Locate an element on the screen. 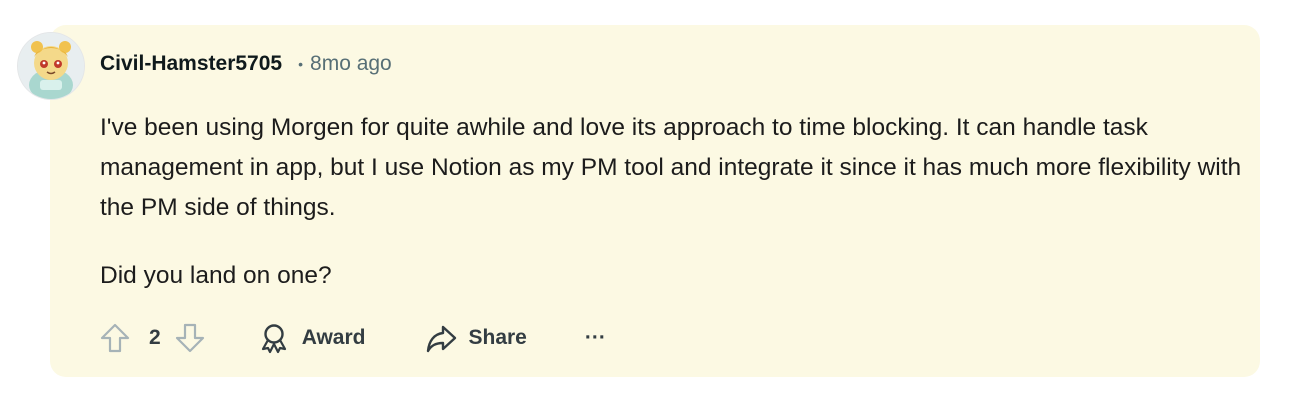  downvote-icon is located at coordinates (189, 338).